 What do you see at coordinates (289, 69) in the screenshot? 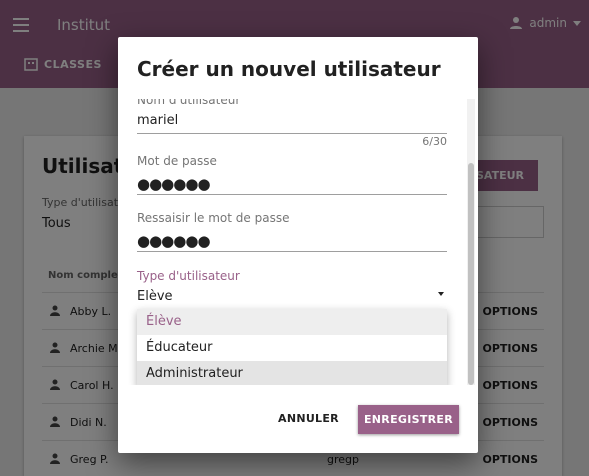
I see `dialog-title: Créer un nouvel utilisateur` at bounding box center [289, 69].